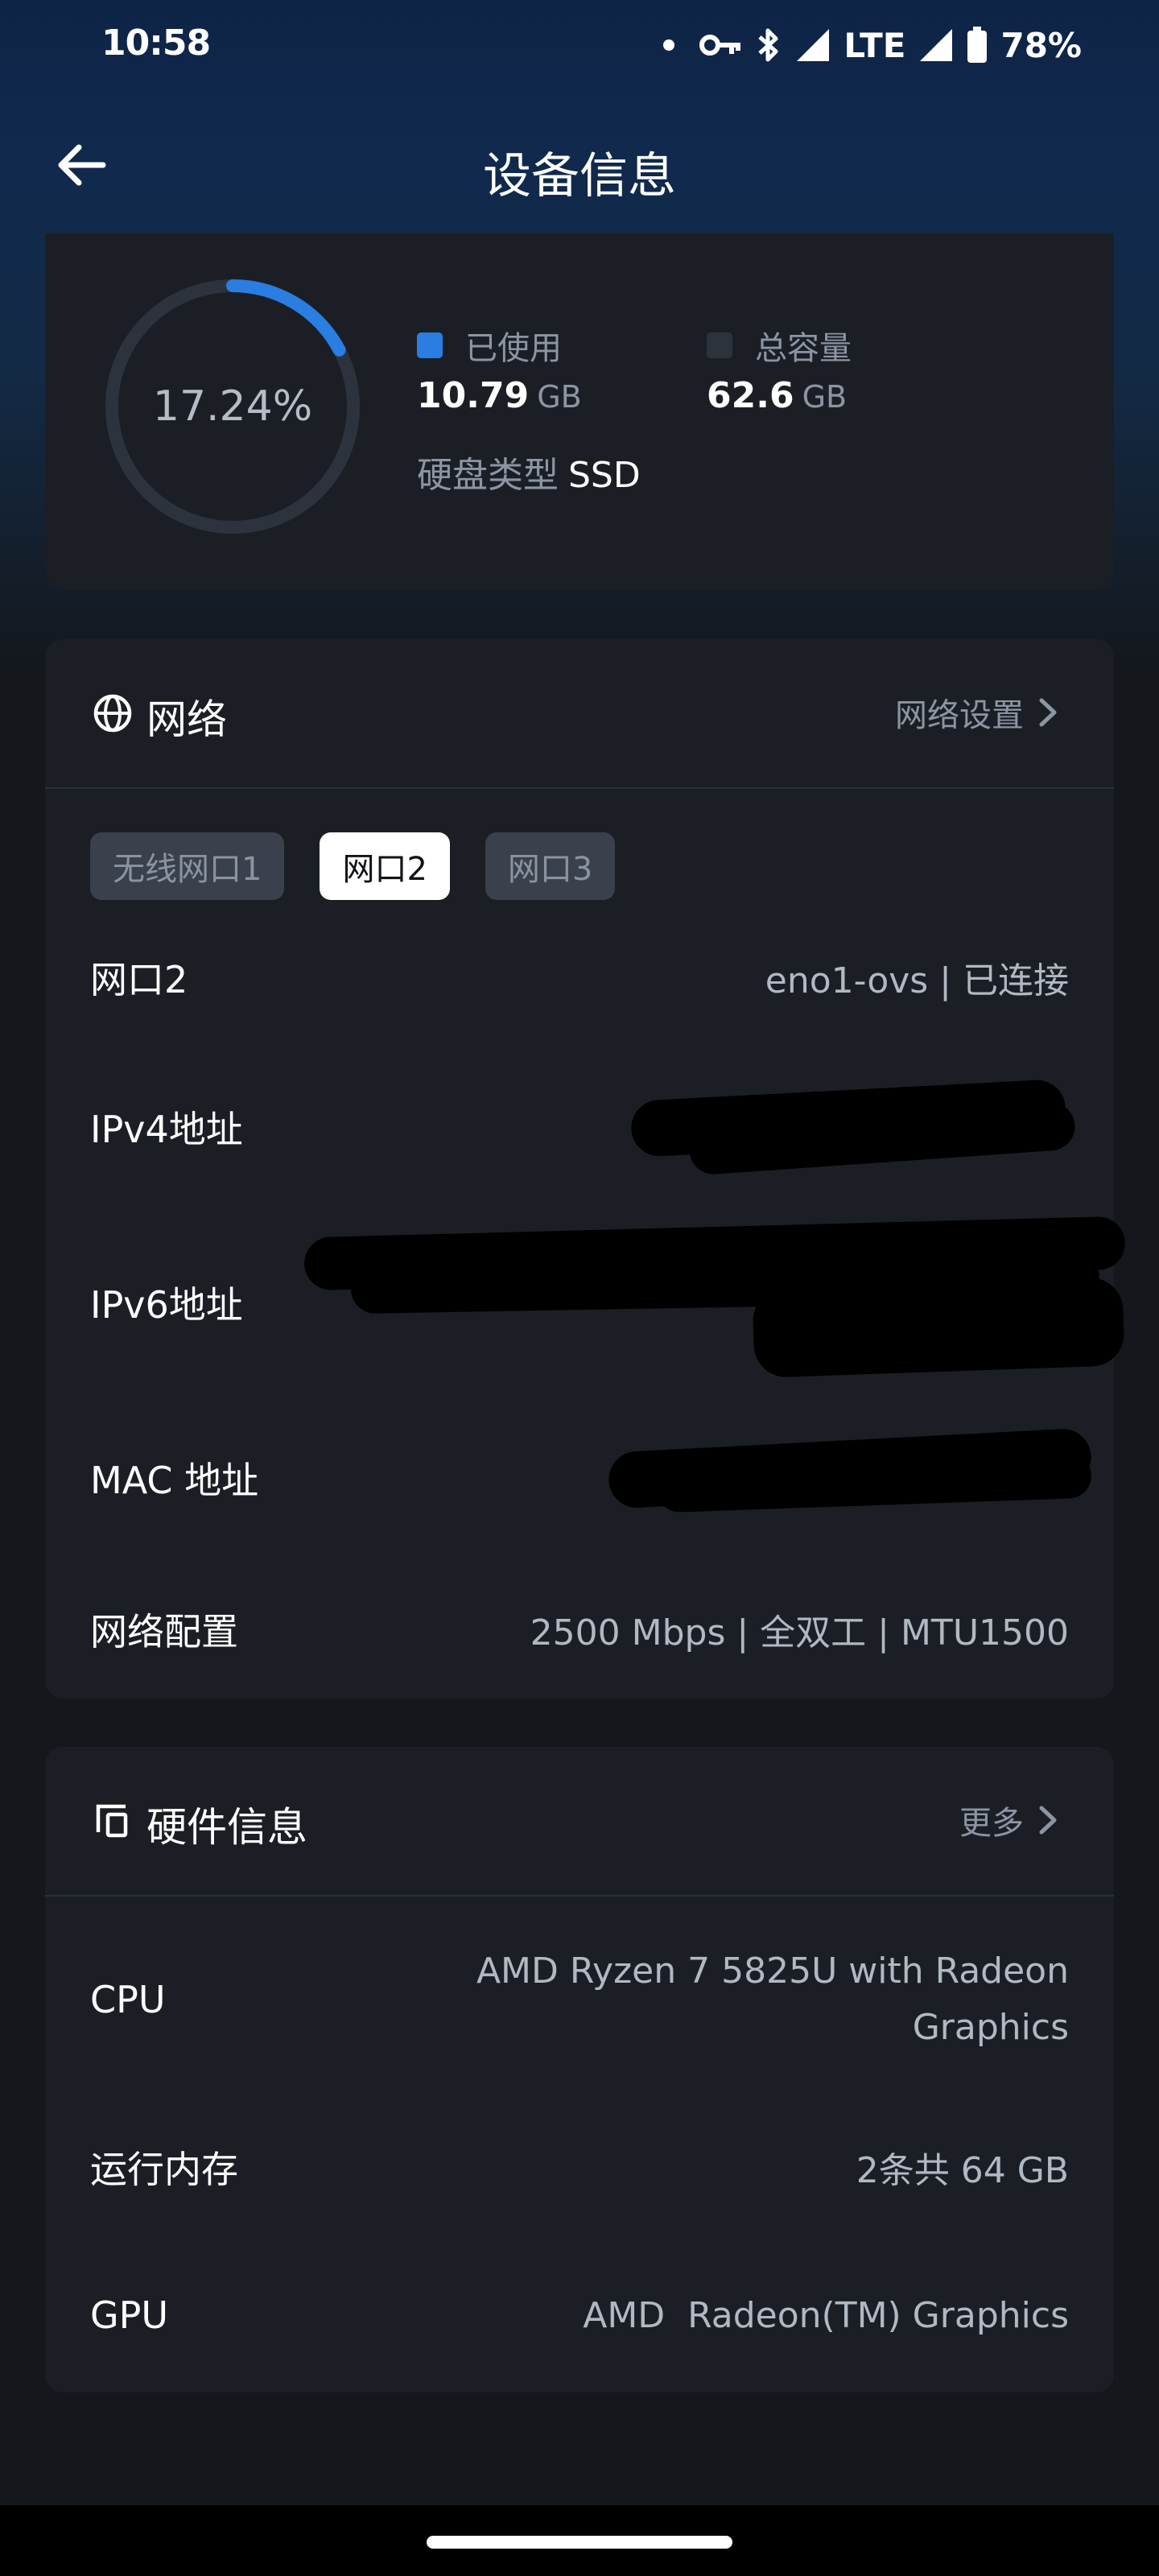 The image size is (1159, 2576). What do you see at coordinates (825, 397) in the screenshot?
I see `total-unit: GB` at bounding box center [825, 397].